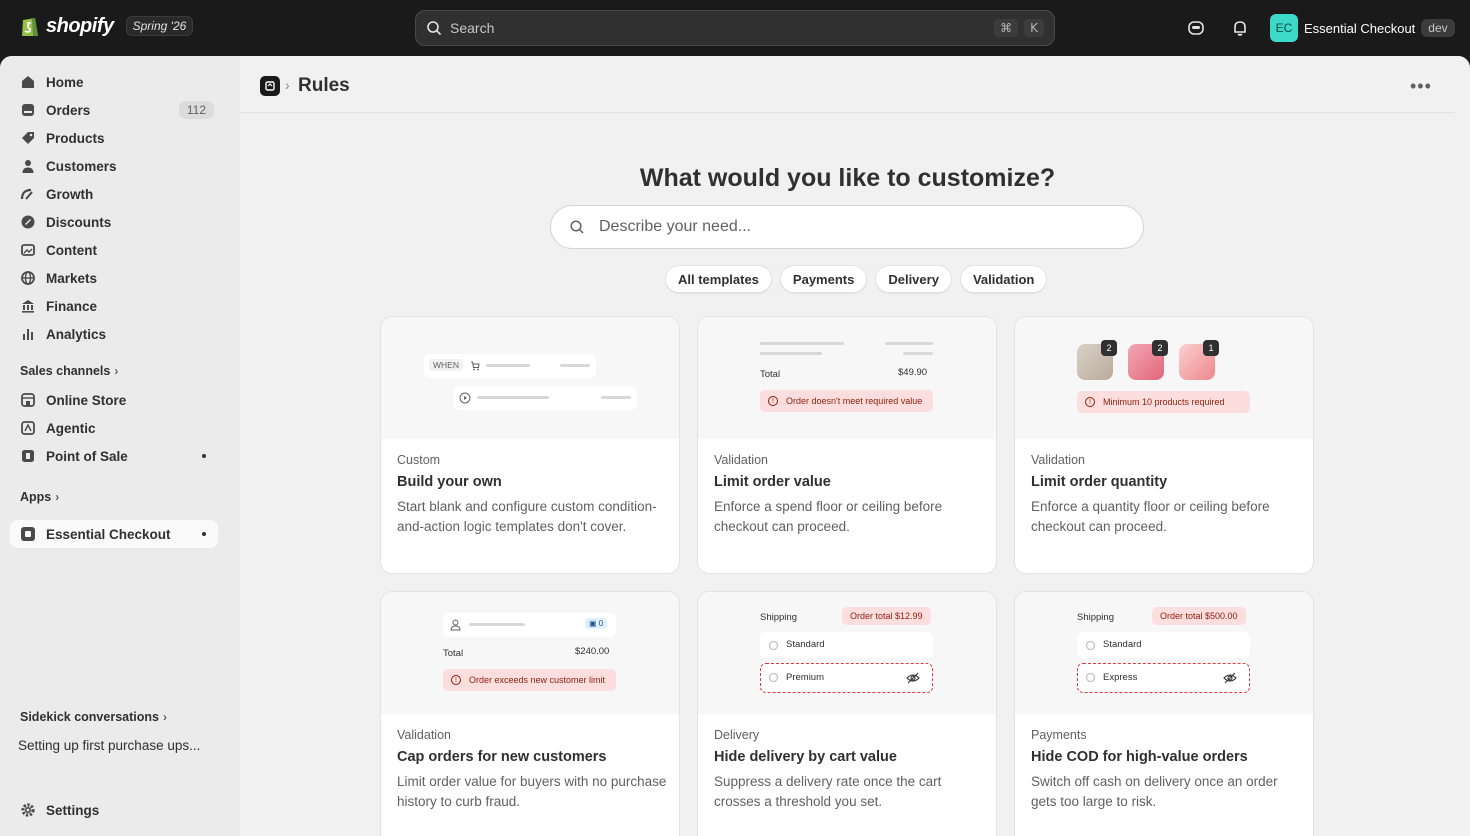 This screenshot has height=836, width=1470. What do you see at coordinates (1120, 677) in the screenshot?
I see `rate-name: Express` at bounding box center [1120, 677].